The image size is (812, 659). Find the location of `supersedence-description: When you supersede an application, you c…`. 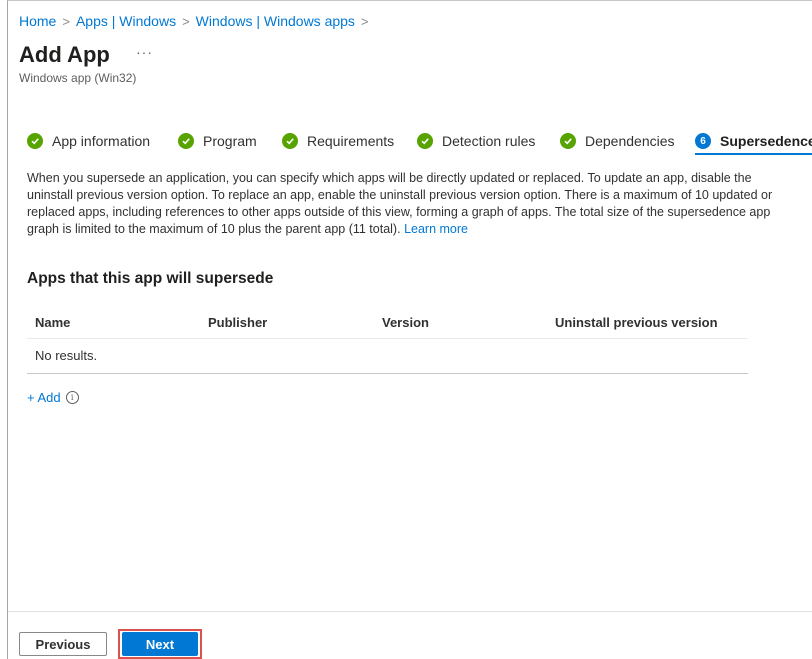

supersedence-description: When you supersede an application, you c… is located at coordinates (412, 204).